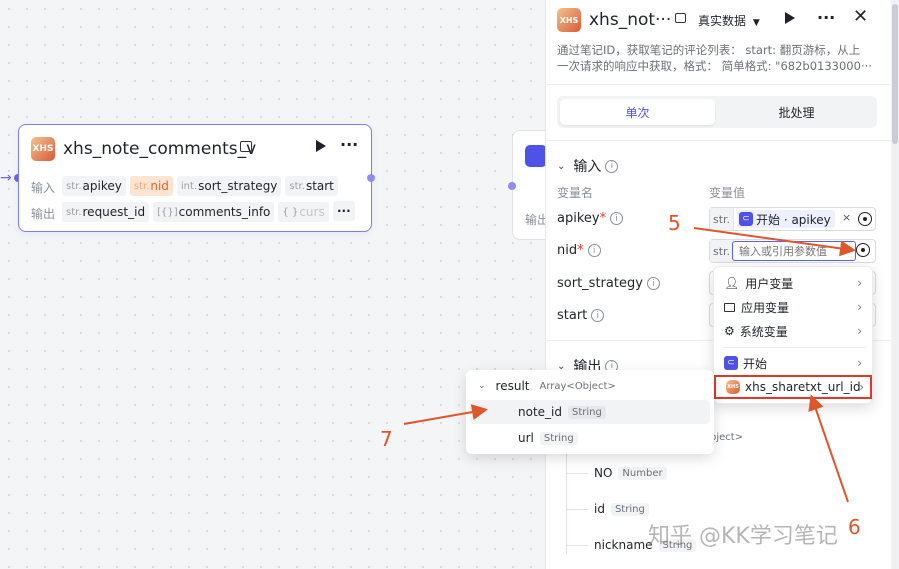  What do you see at coordinates (743, 536) in the screenshot?
I see `watermark: 知乎 @KK学习笔记` at bounding box center [743, 536].